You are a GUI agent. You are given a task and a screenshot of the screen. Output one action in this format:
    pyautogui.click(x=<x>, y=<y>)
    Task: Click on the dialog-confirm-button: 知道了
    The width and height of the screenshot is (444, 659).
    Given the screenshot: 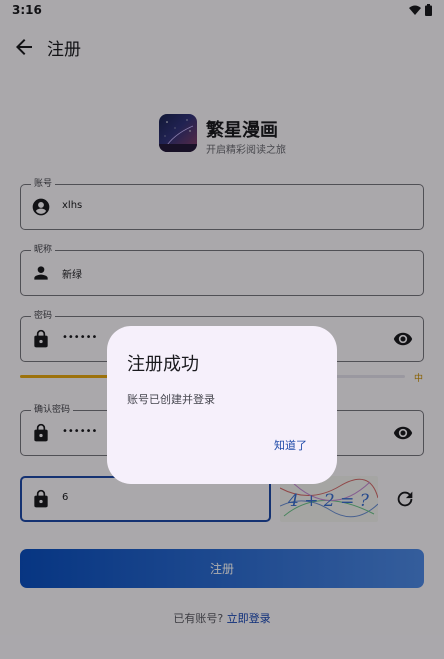 What is the action you would take?
    pyautogui.click(x=290, y=445)
    